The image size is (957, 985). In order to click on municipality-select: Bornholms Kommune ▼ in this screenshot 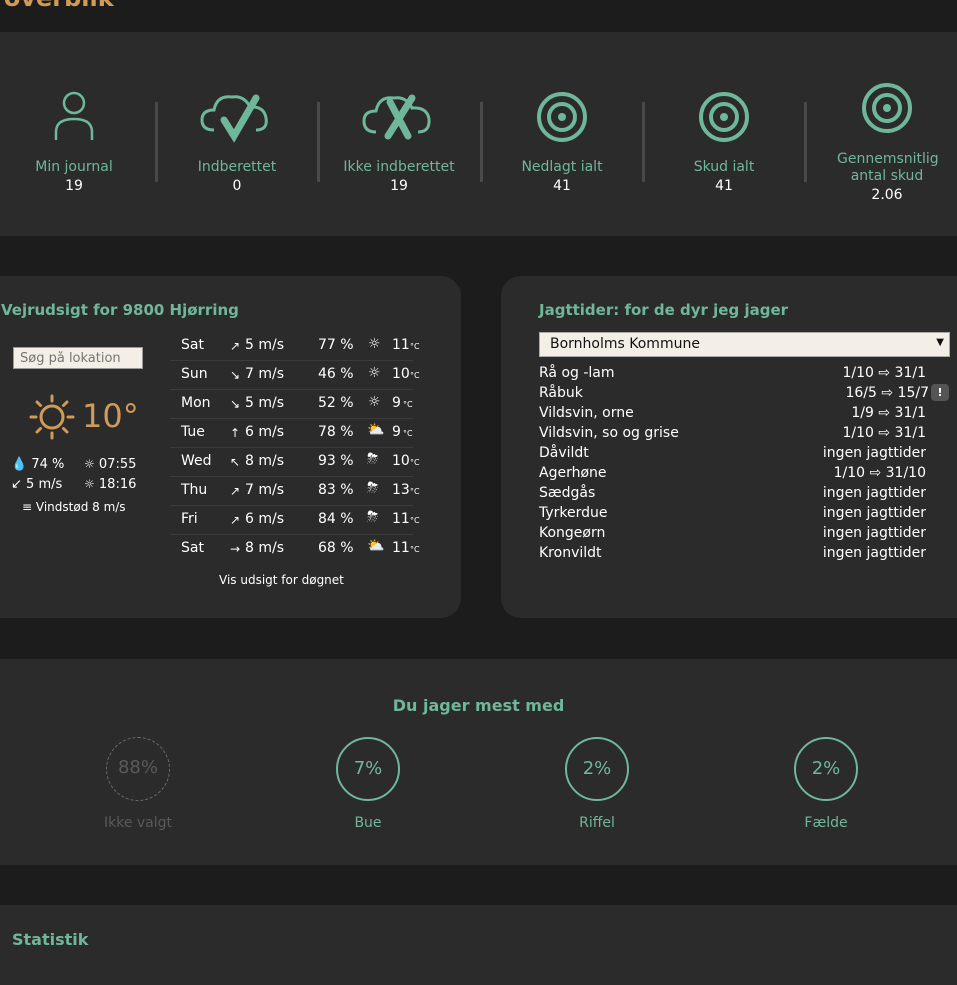, I will do `click(744, 344)`.